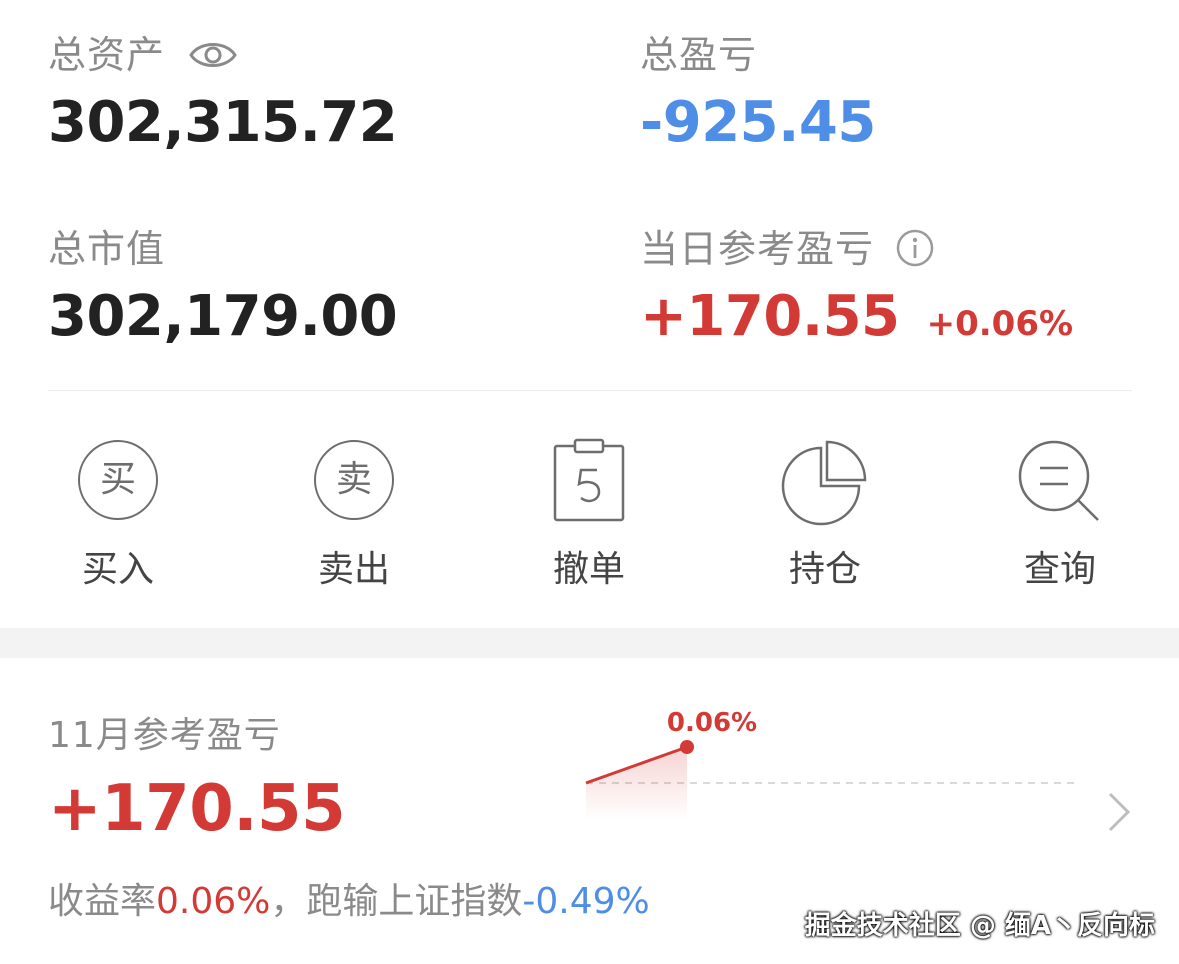 This screenshot has height=964, width=1179. Describe the element at coordinates (979, 926) in the screenshot. I see `watermark: 掘金技术社区 @ 缅A丶反向标` at that location.